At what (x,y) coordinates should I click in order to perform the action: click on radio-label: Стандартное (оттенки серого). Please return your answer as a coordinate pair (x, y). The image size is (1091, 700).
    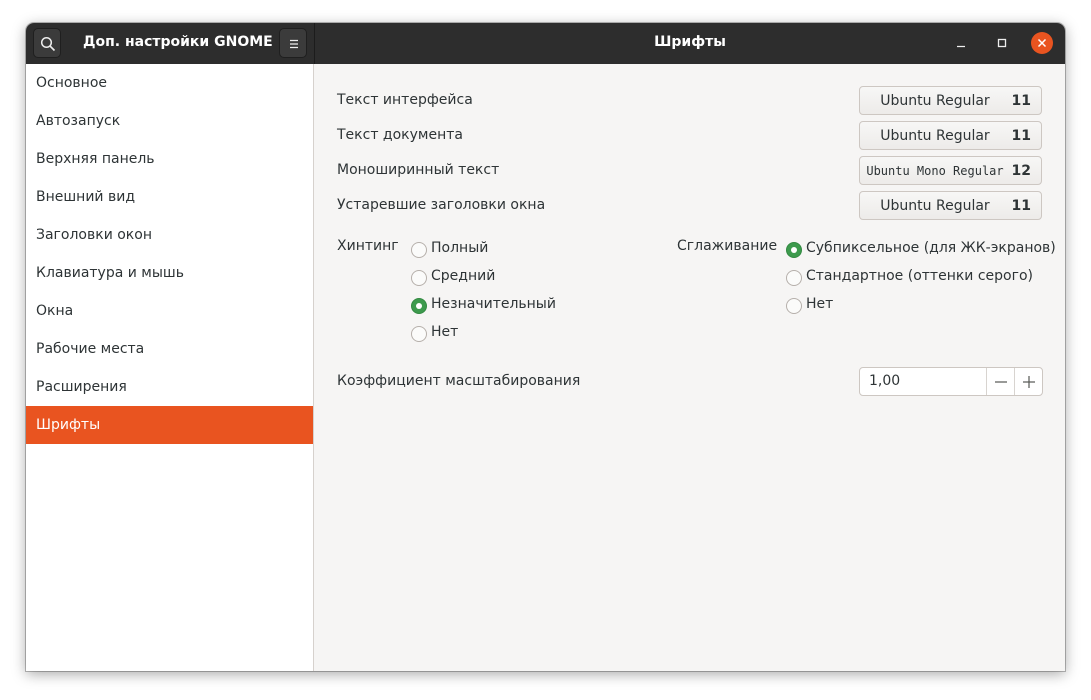
    Looking at the image, I should click on (920, 276).